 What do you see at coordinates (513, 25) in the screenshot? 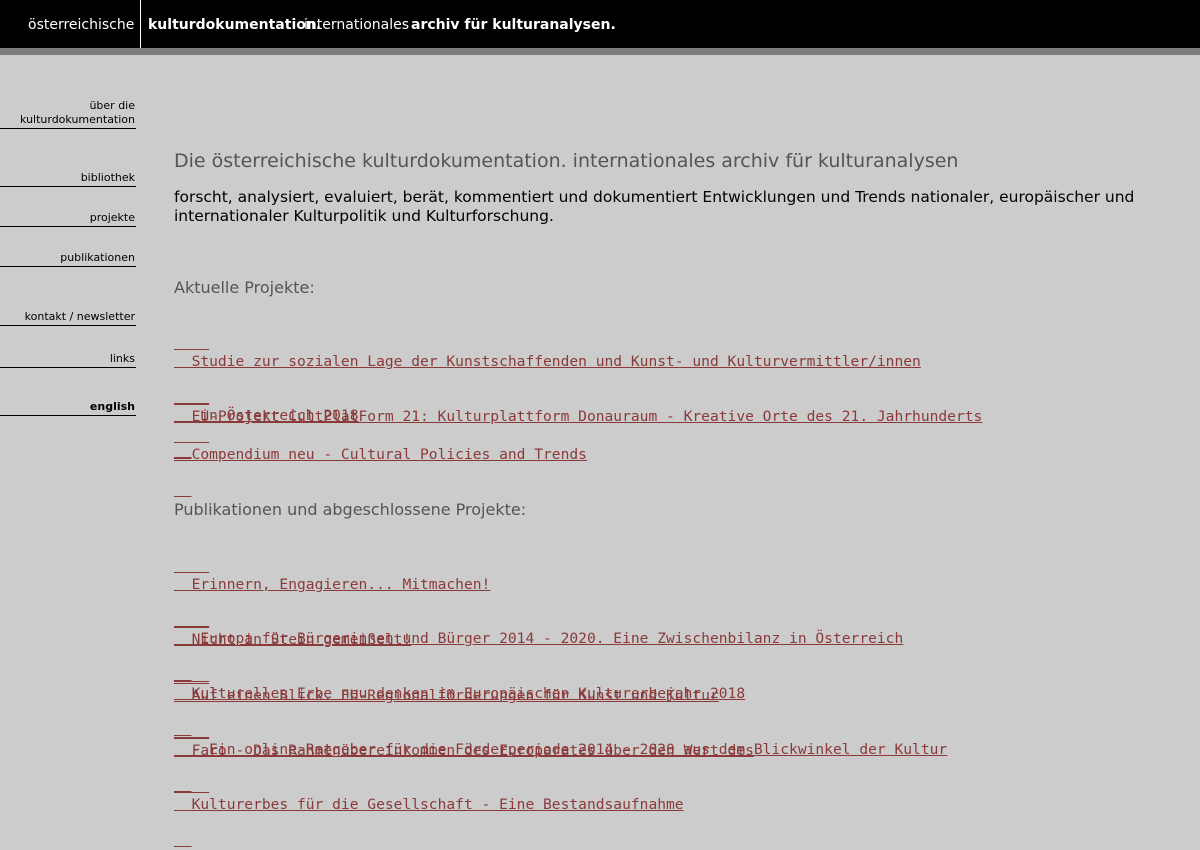
I see `header-brand-part-4: archiv für kulturanalysen.` at bounding box center [513, 25].